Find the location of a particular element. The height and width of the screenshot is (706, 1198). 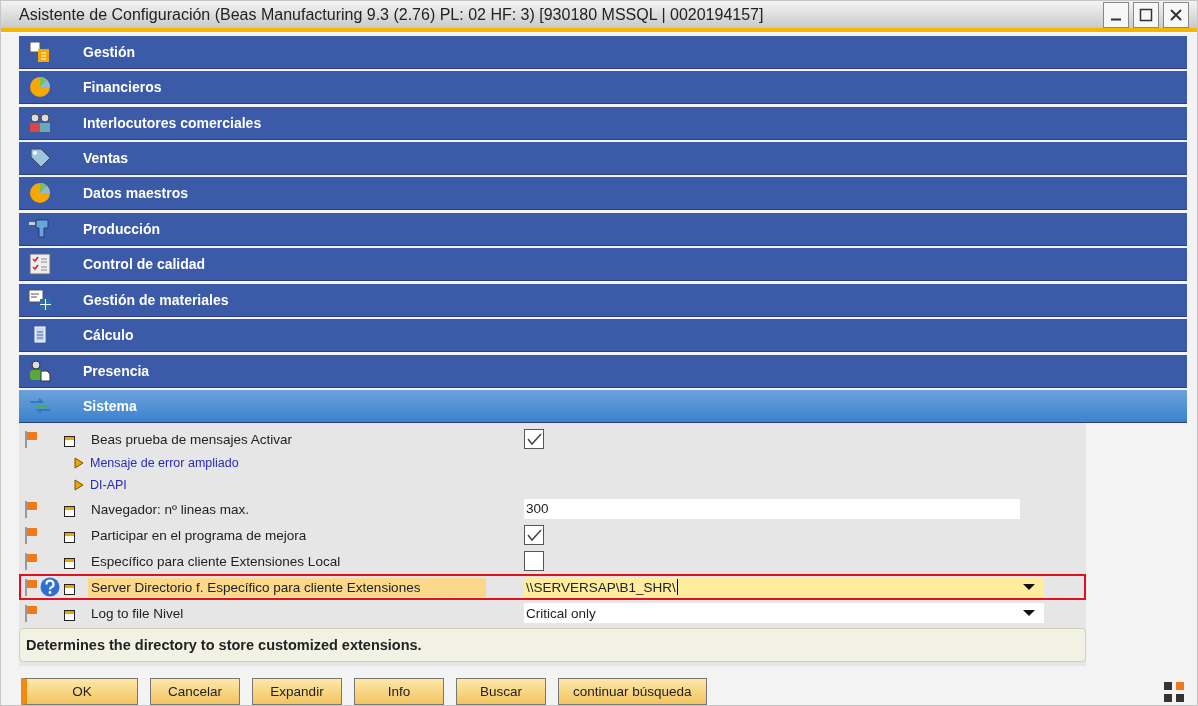

tag-icon is located at coordinates (40, 157).